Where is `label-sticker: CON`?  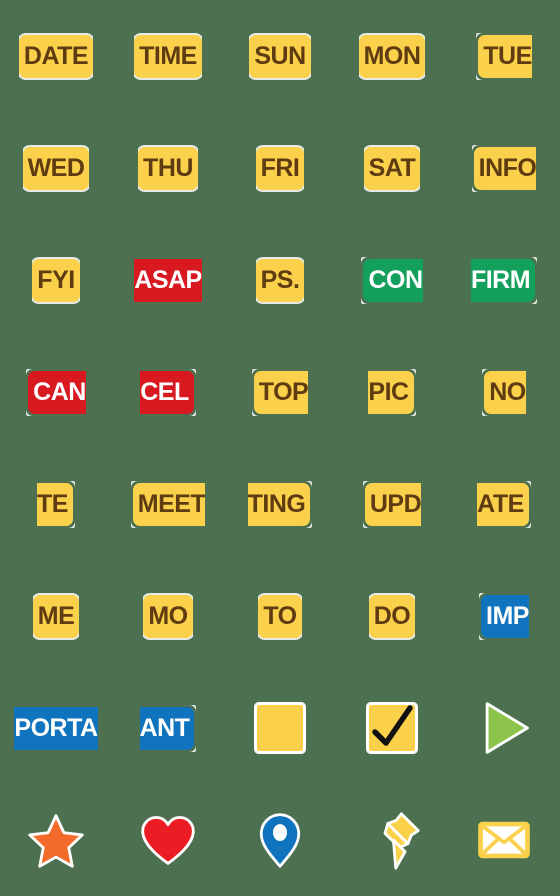 label-sticker: CON is located at coordinates (393, 280).